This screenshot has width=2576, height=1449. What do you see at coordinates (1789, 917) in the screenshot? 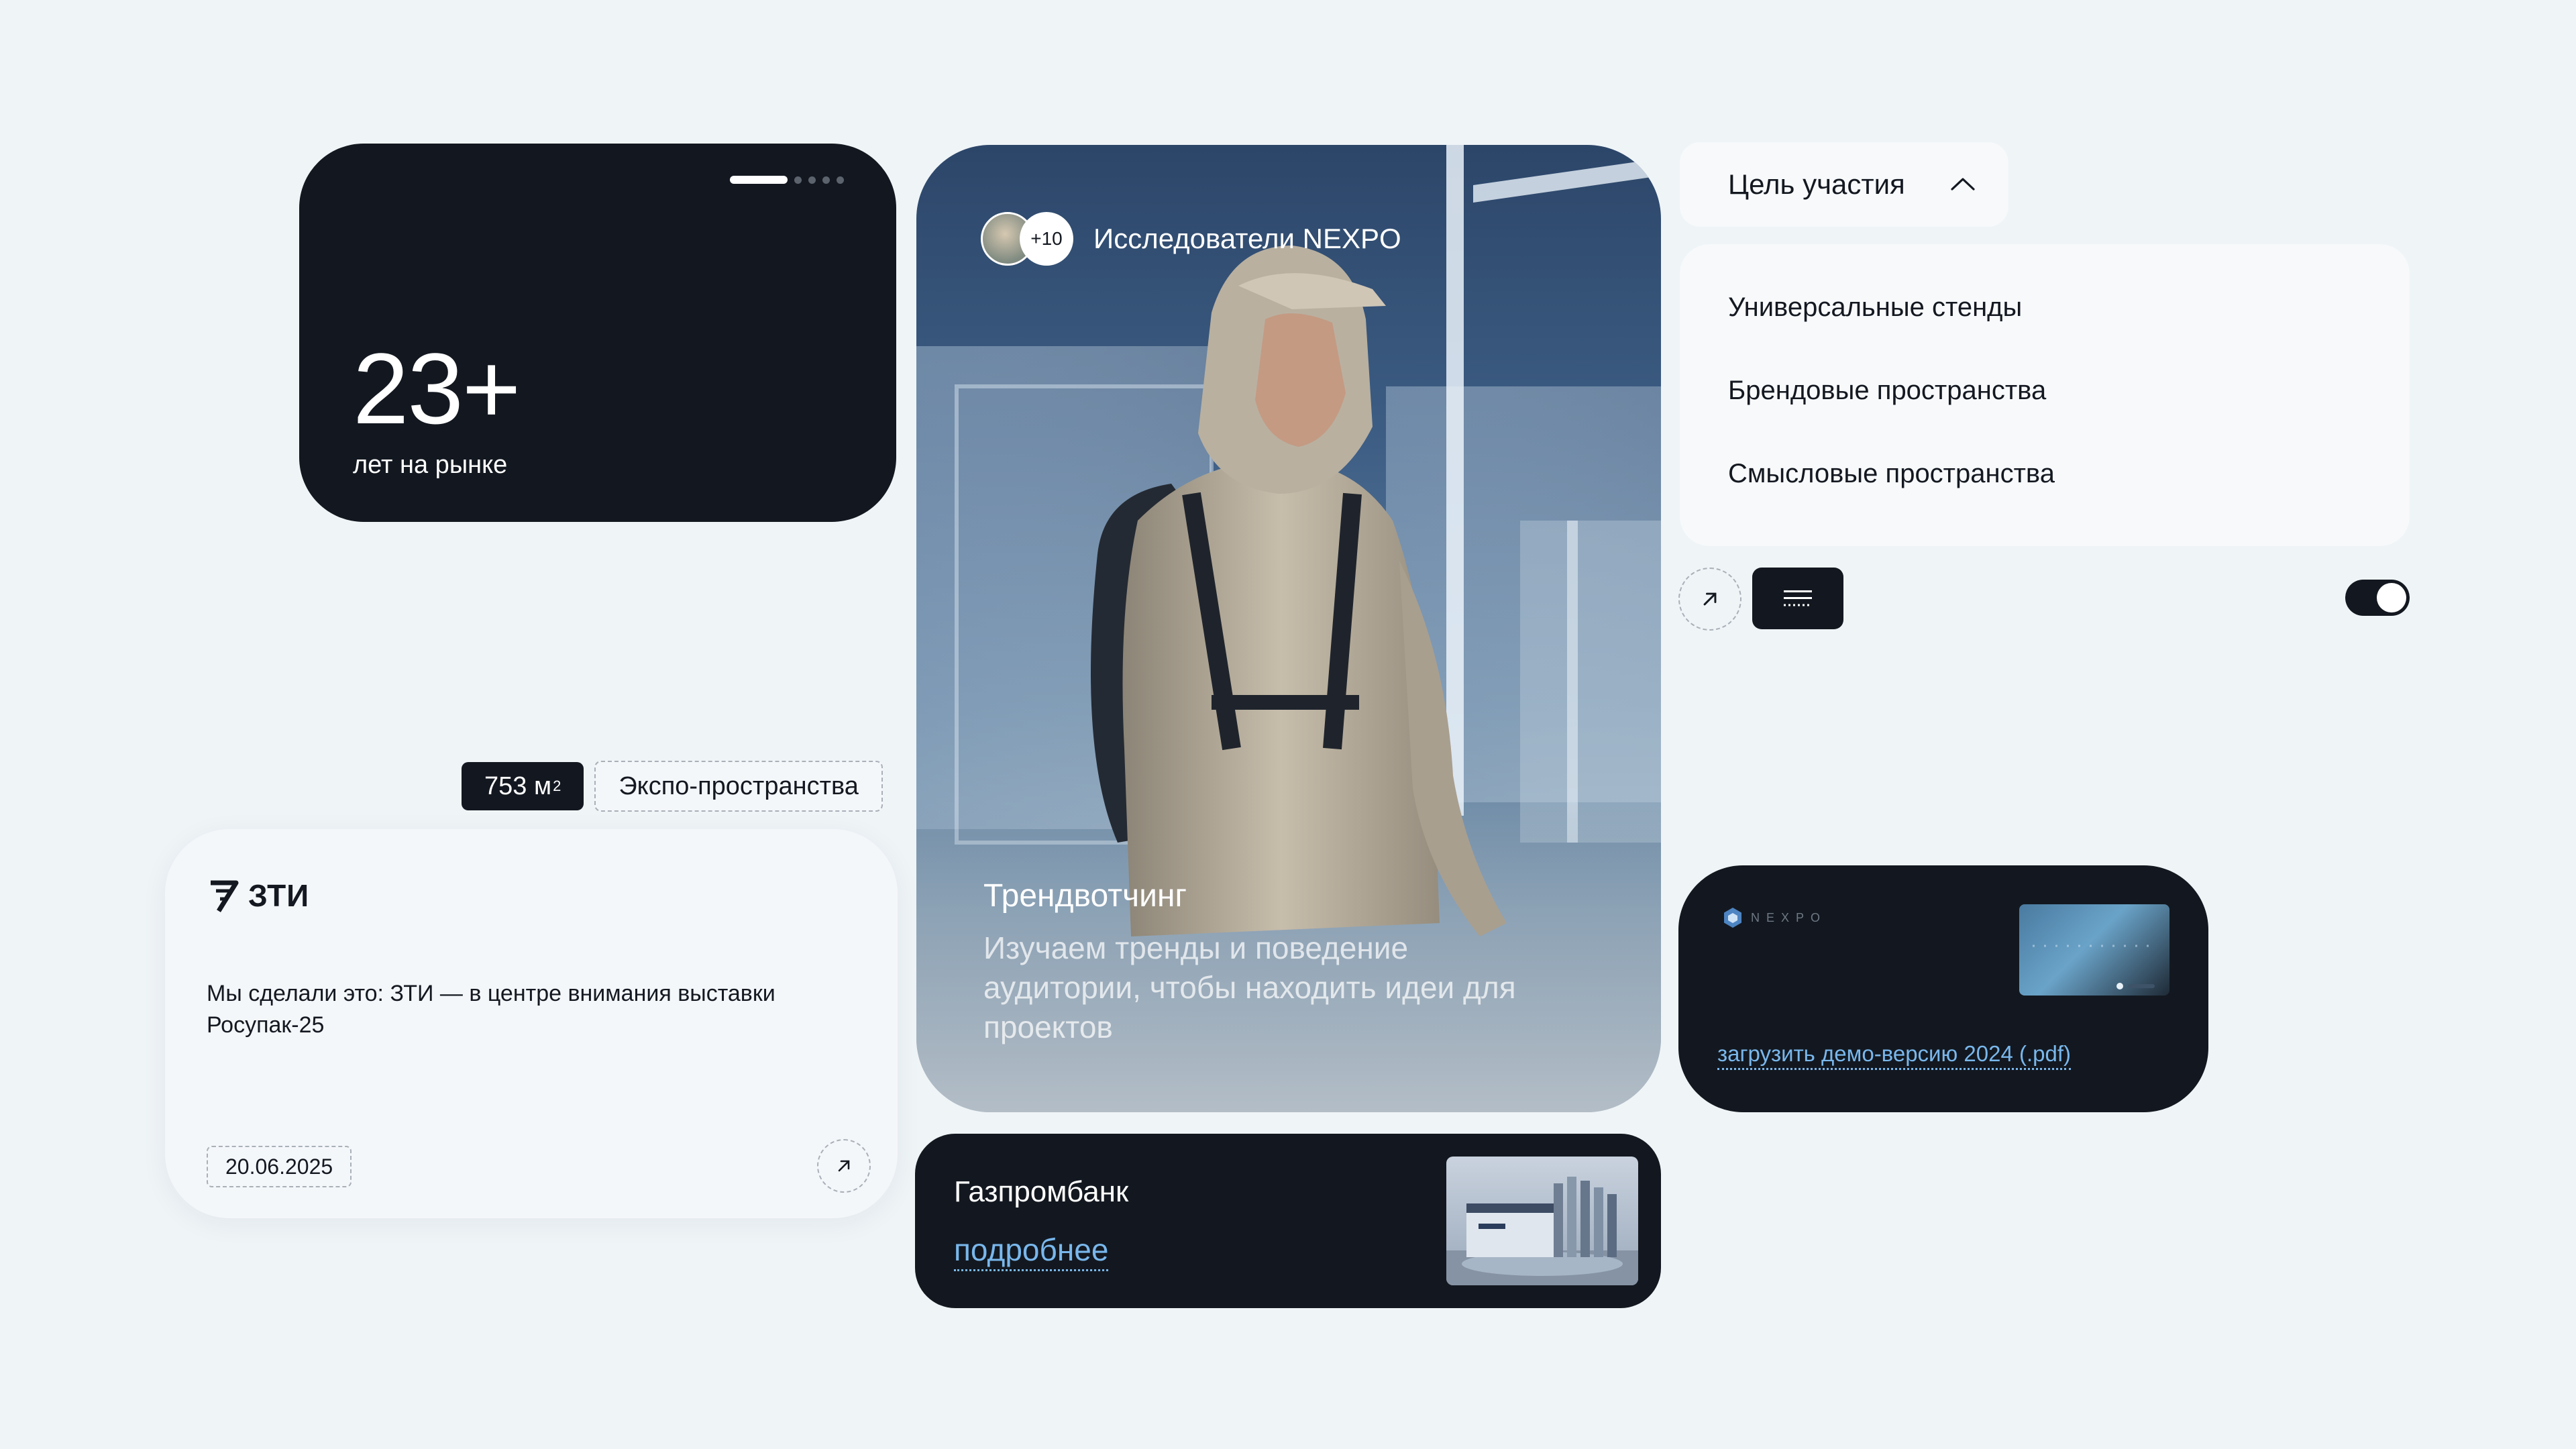
I see `nexpo-logo-text: NEXPO` at bounding box center [1789, 917].